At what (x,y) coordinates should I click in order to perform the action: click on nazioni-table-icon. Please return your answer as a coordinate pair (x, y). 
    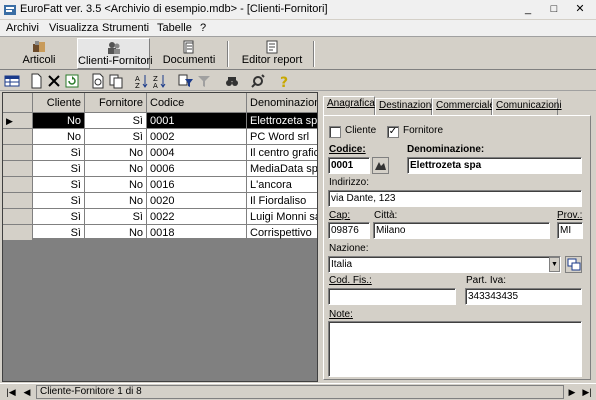
    Looking at the image, I should click on (573, 264).